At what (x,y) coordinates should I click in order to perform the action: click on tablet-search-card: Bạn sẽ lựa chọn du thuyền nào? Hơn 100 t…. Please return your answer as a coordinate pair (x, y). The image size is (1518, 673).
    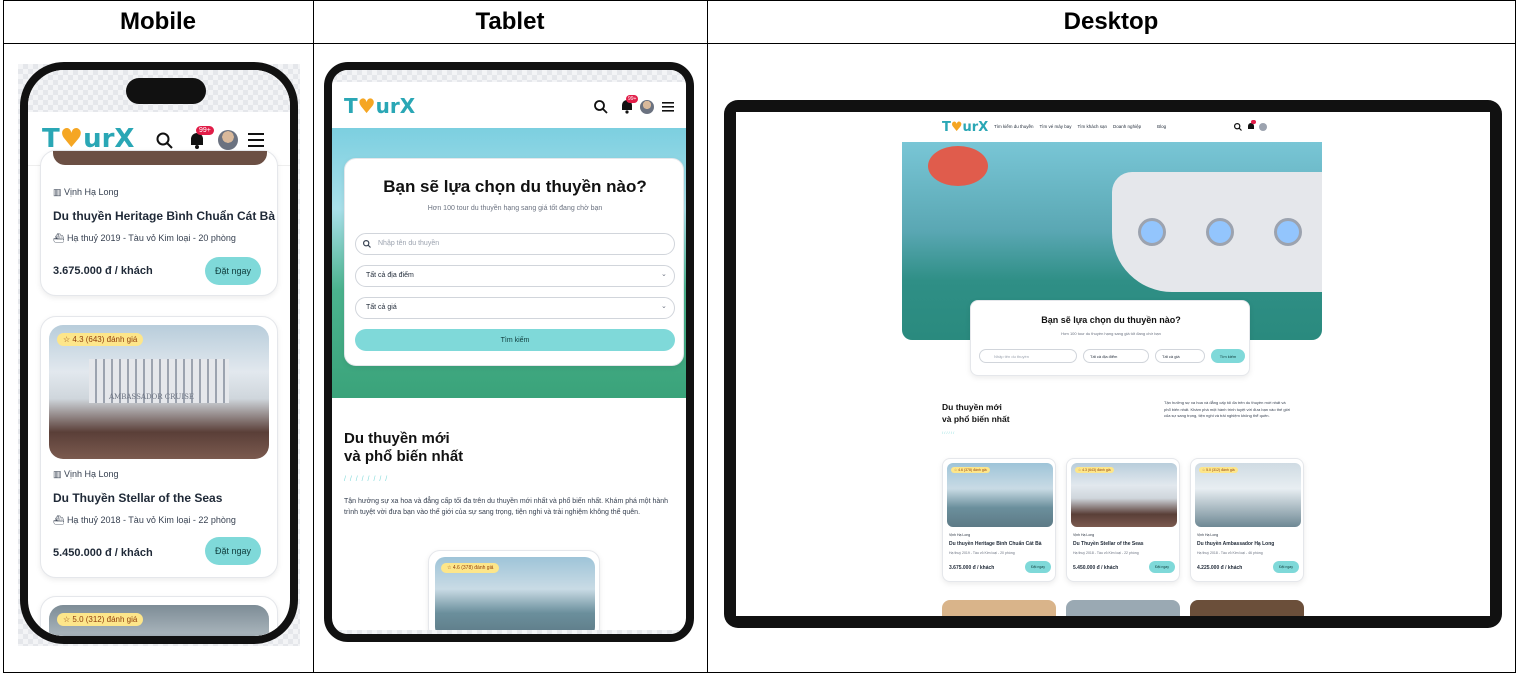
    Looking at the image, I should click on (514, 262).